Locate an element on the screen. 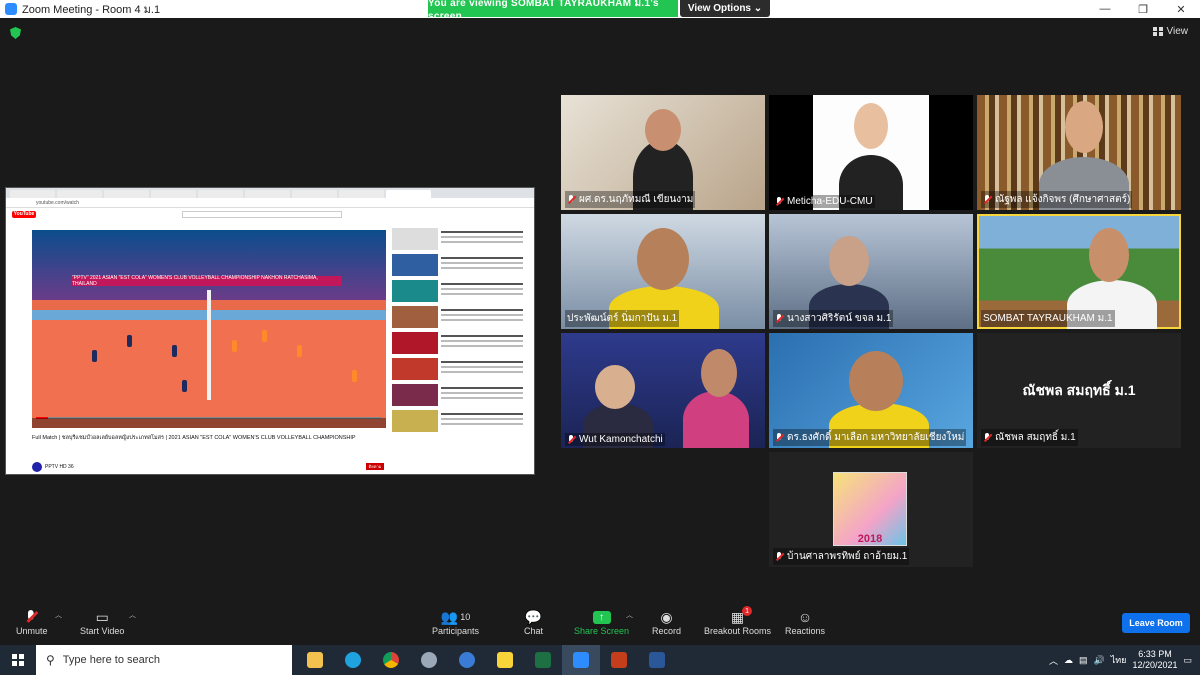 The image size is (1200, 675). input-language: ไทย is located at coordinates (1119, 660).